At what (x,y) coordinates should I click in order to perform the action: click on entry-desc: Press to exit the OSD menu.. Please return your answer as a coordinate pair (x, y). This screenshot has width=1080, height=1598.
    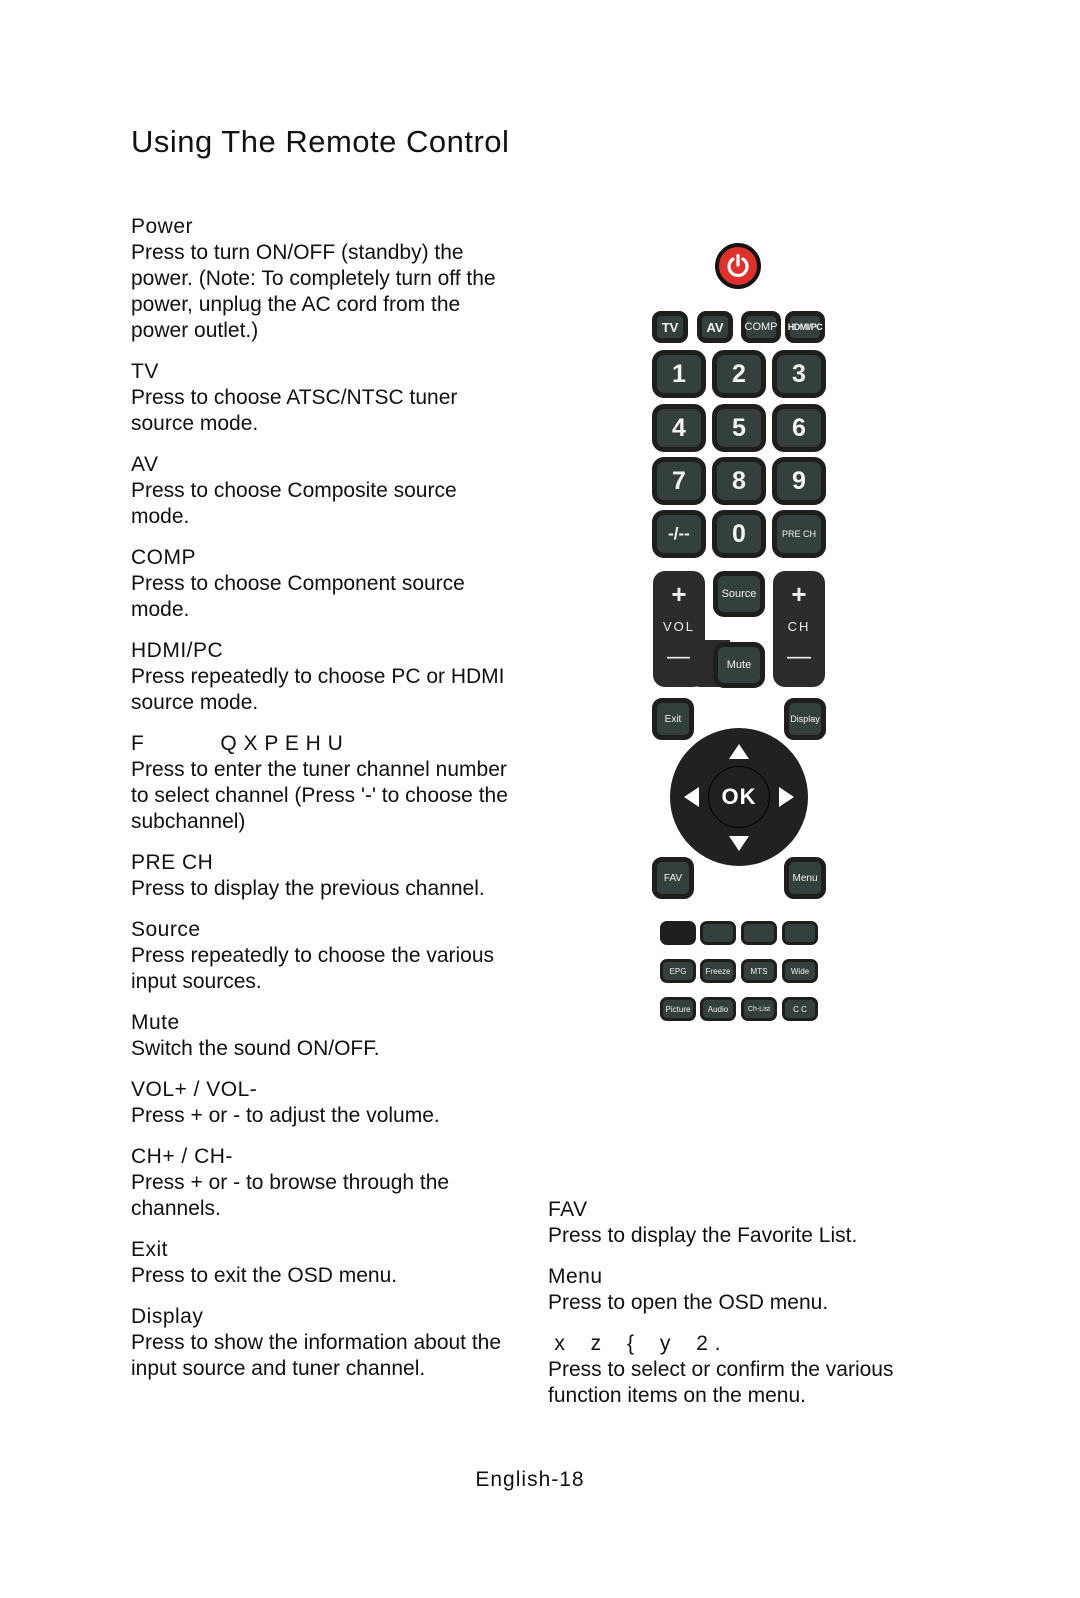
    Looking at the image, I should click on (264, 1275).